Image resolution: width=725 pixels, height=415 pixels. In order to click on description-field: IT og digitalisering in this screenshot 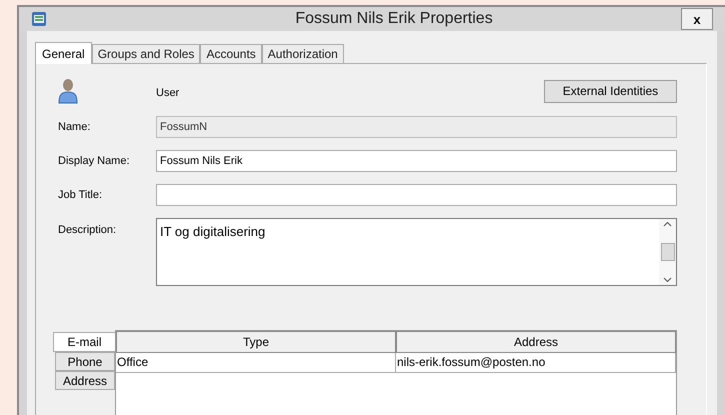, I will do `click(416, 252)`.